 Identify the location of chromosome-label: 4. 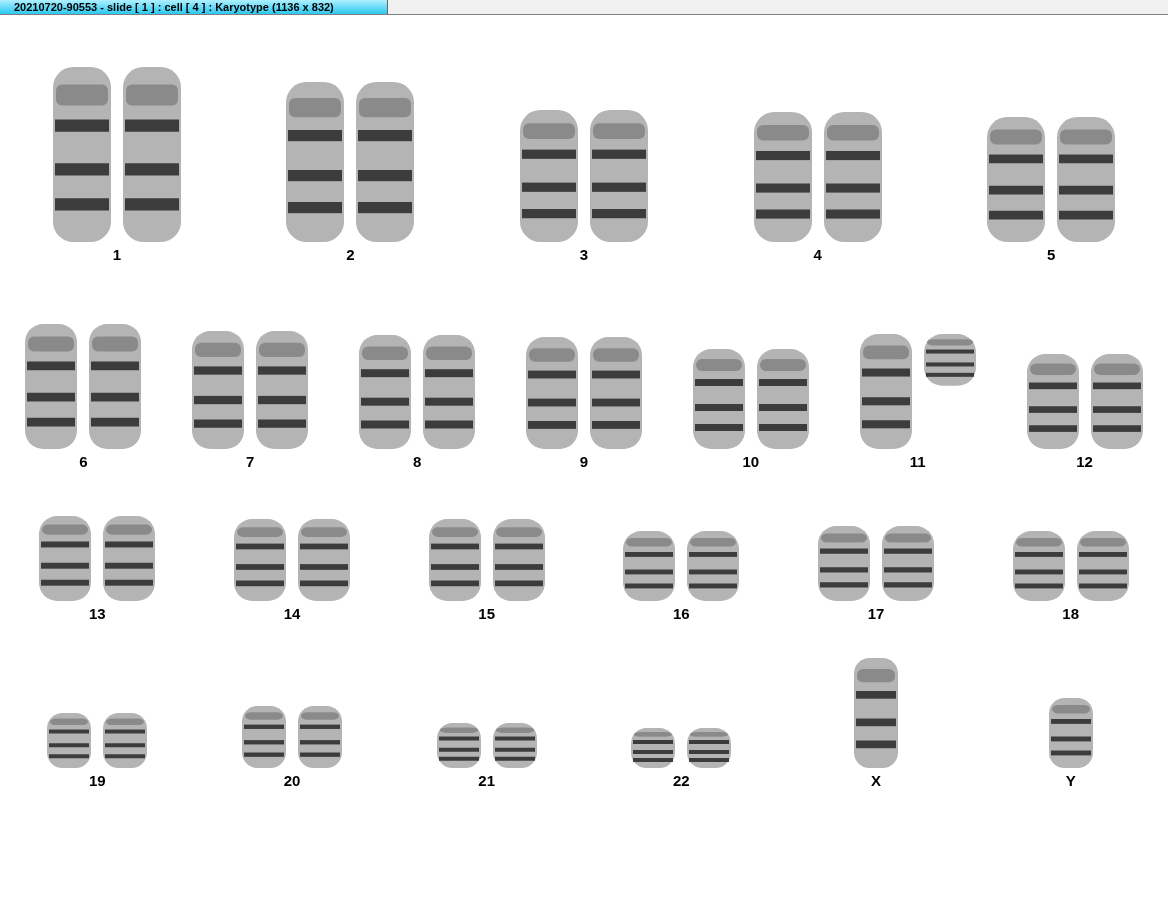
(817, 254).